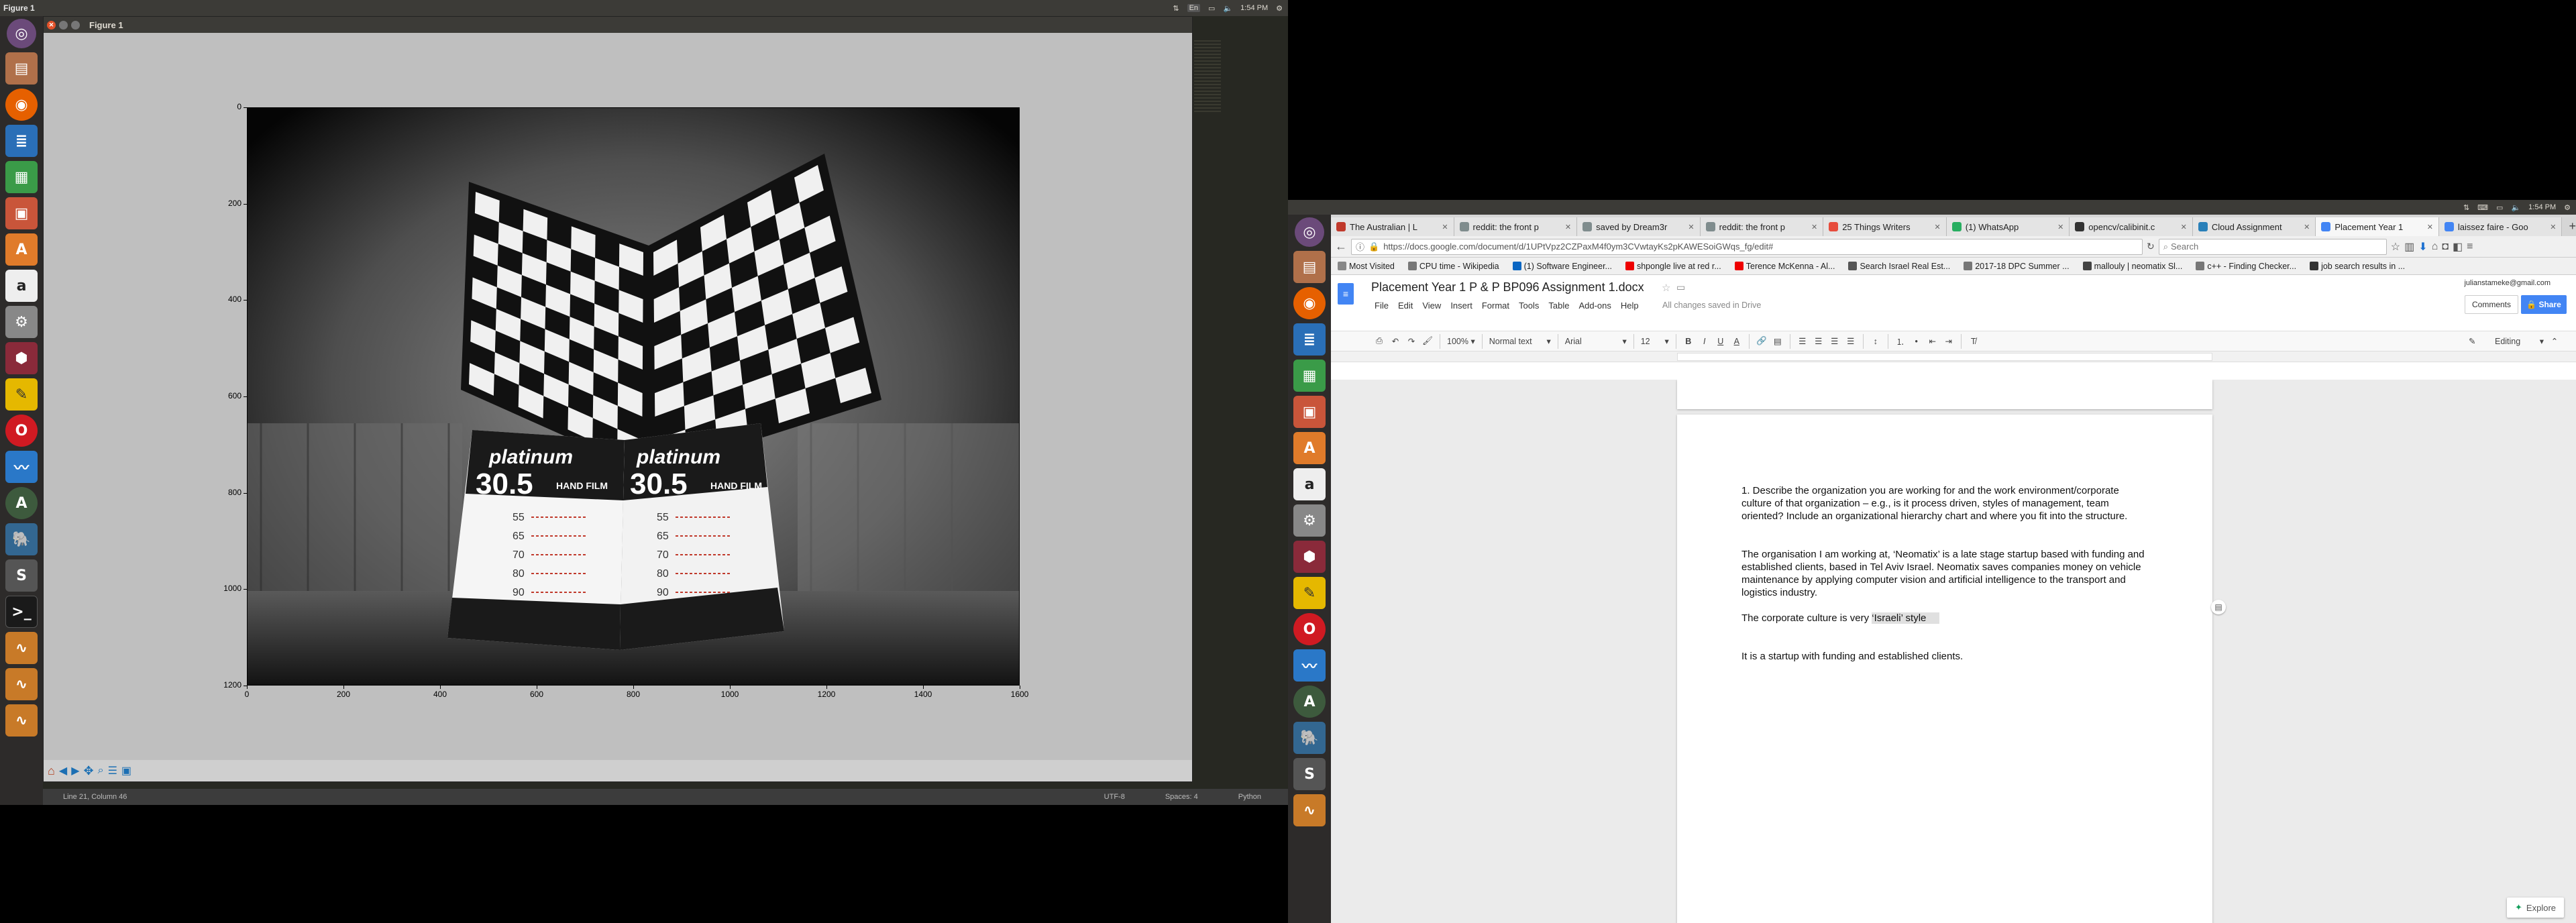 The height and width of the screenshot is (923, 2576). What do you see at coordinates (1211, 8) in the screenshot?
I see `battery-icon: ▭` at bounding box center [1211, 8].